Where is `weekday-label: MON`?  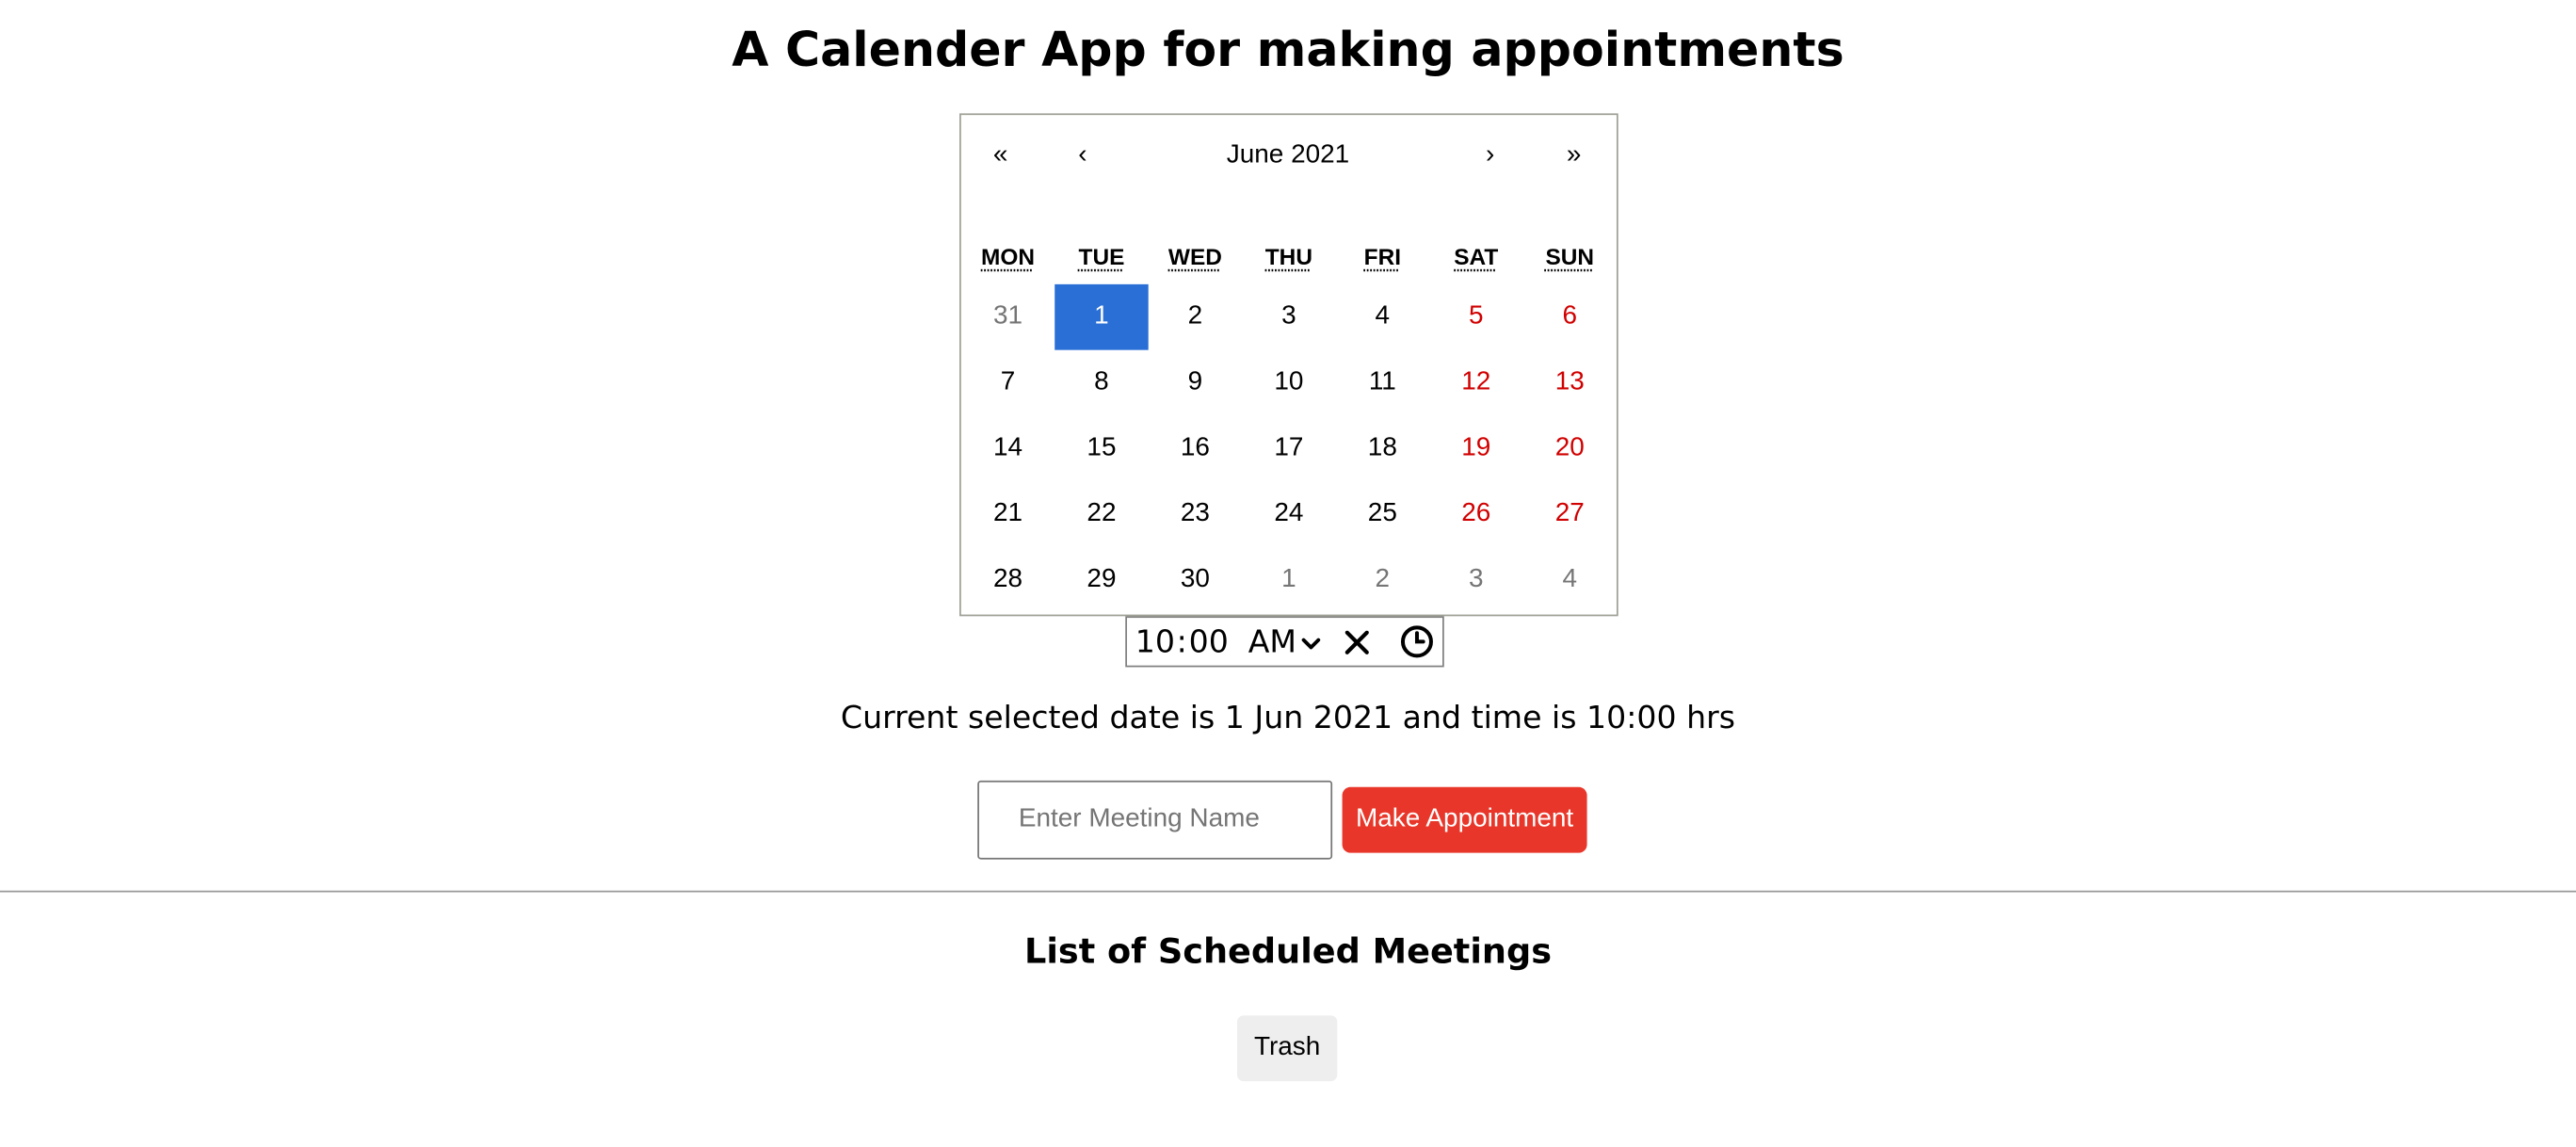
weekday-label: MON is located at coordinates (1008, 256).